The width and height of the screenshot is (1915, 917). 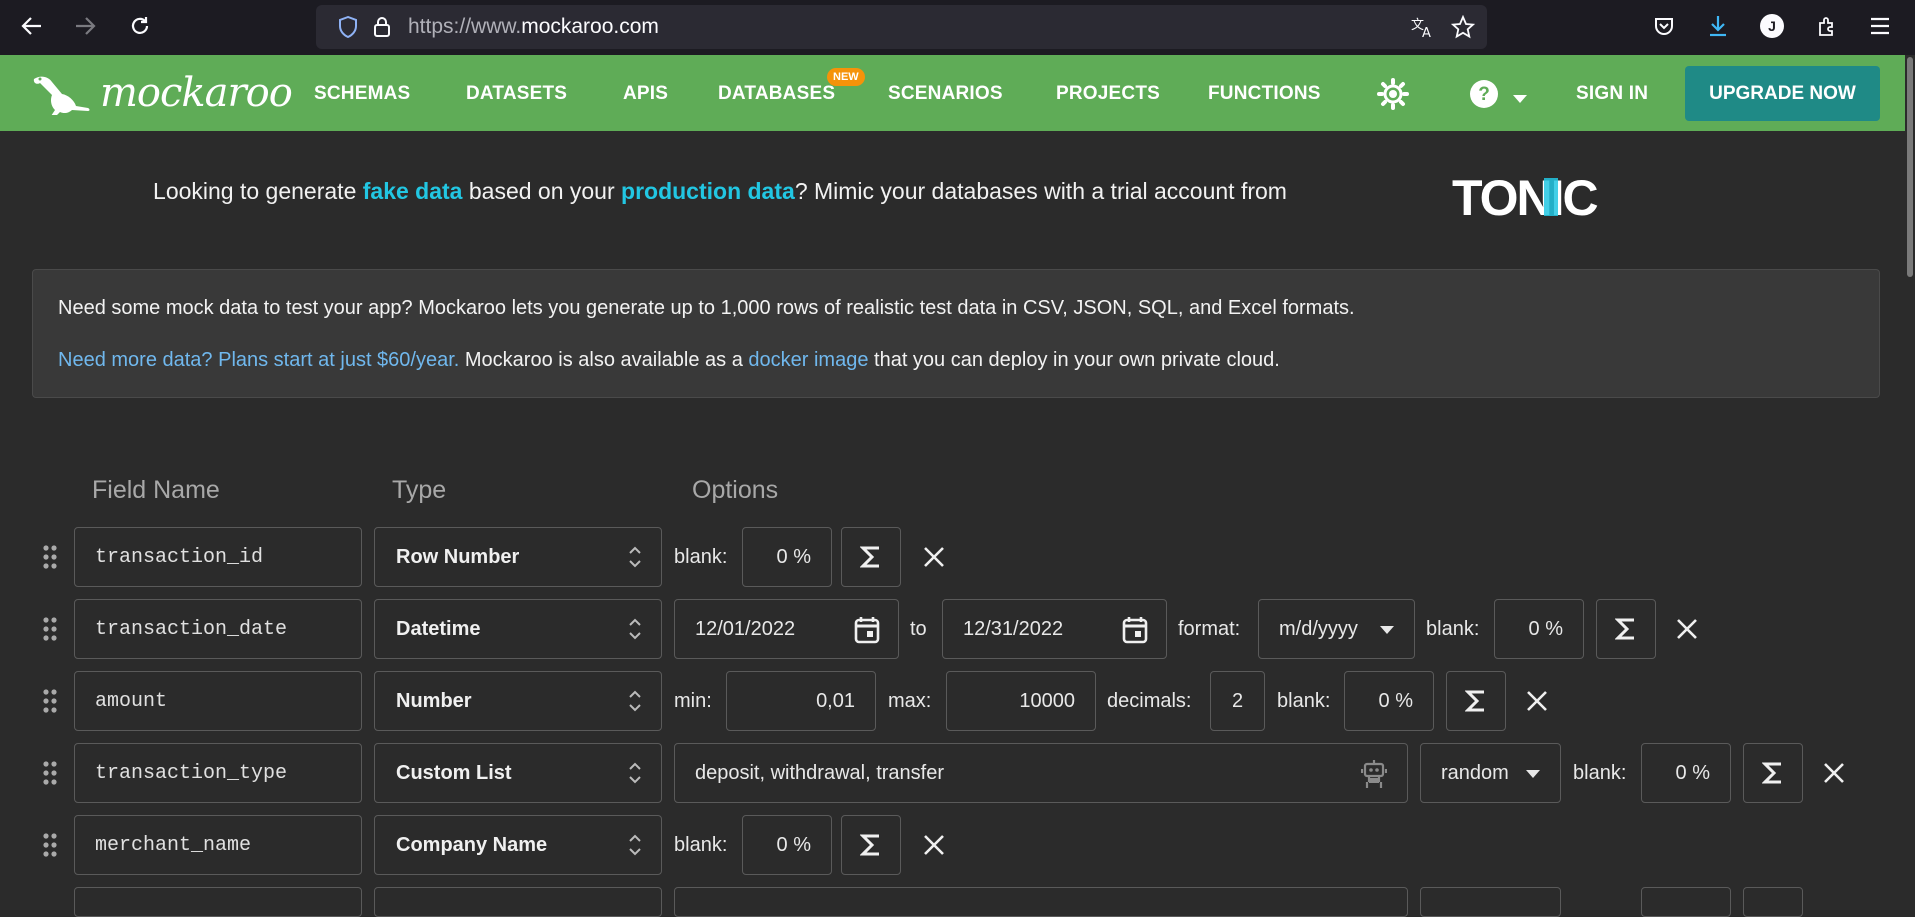 I want to click on type-header: Type, so click(x=419, y=490).